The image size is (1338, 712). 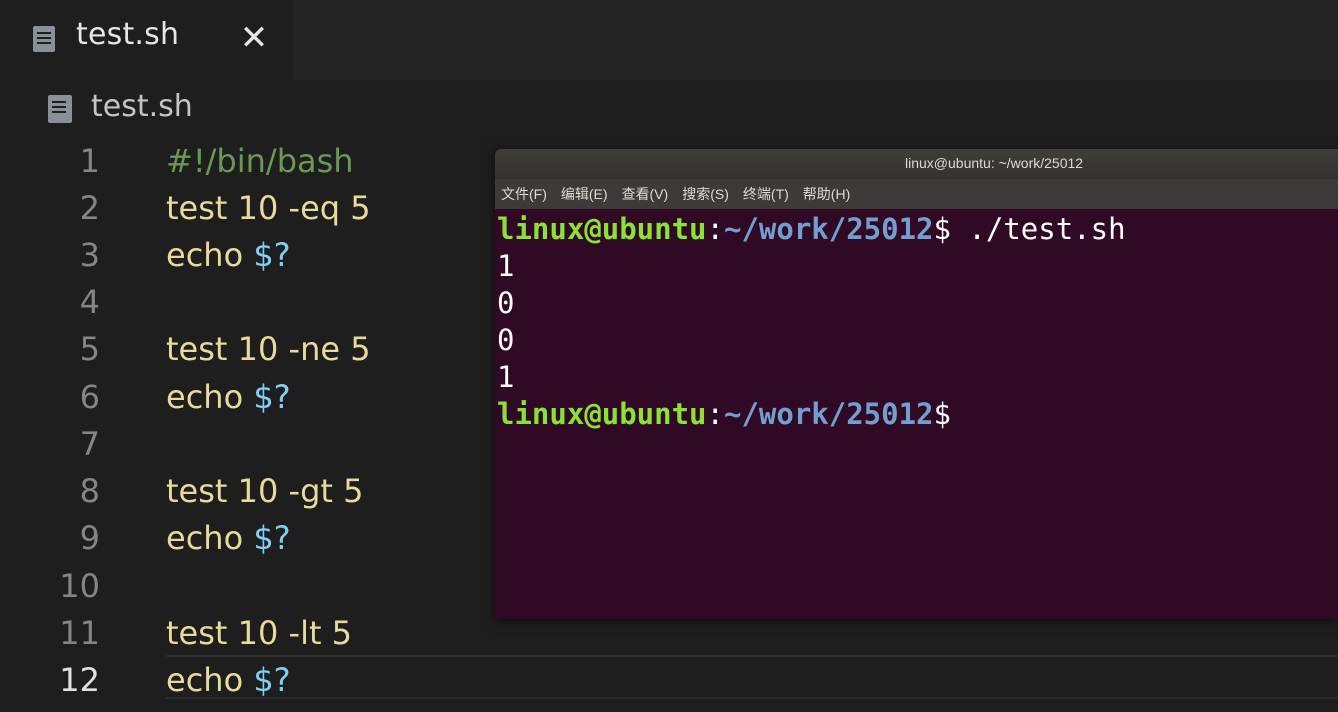 I want to click on terminal-prompt-line: linux@ubuntu:~/work/25012$ ./test.sh, so click(x=916, y=229).